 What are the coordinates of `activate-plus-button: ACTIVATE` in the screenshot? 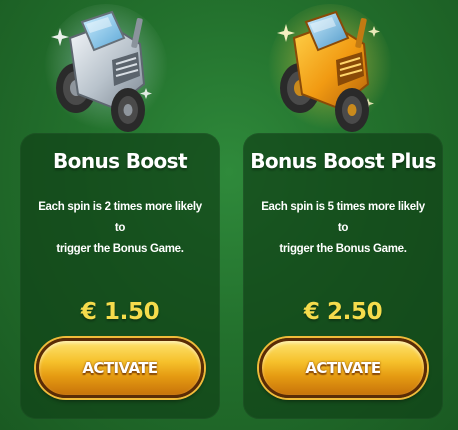 It's located at (343, 368).